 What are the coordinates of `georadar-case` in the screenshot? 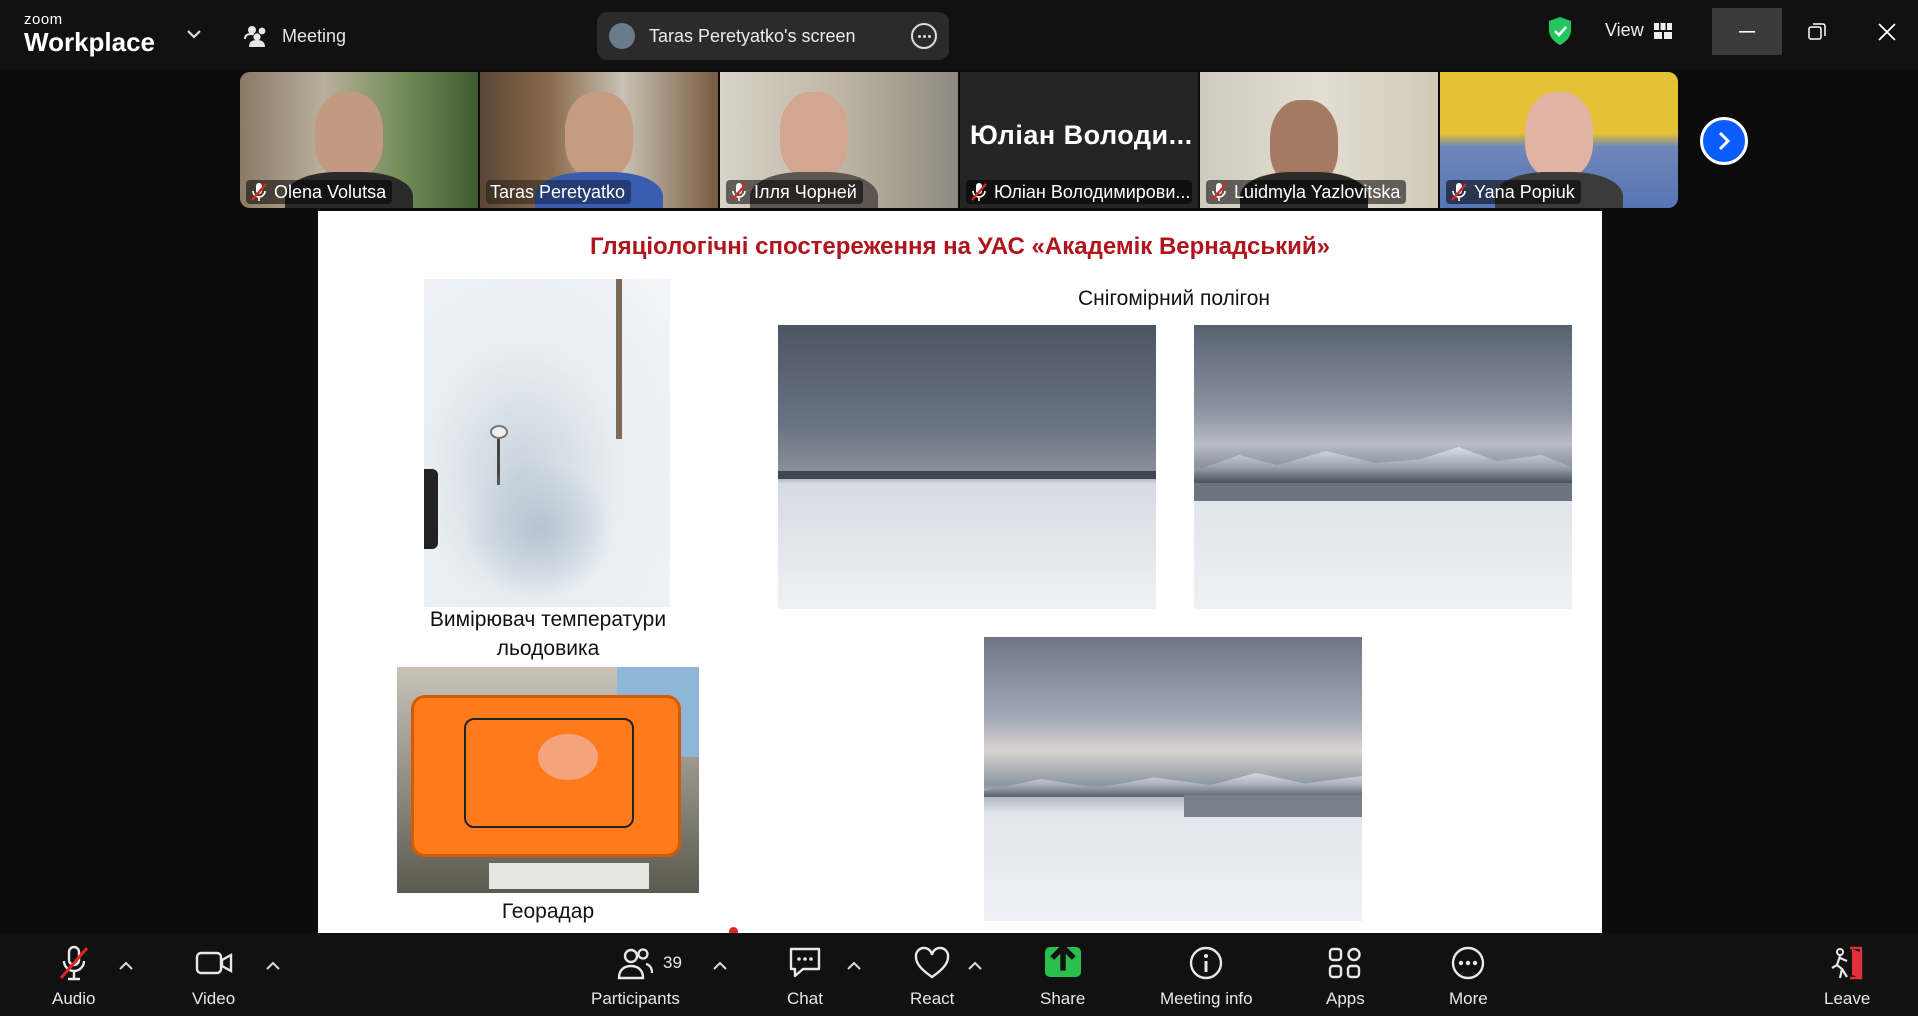 It's located at (546, 776).